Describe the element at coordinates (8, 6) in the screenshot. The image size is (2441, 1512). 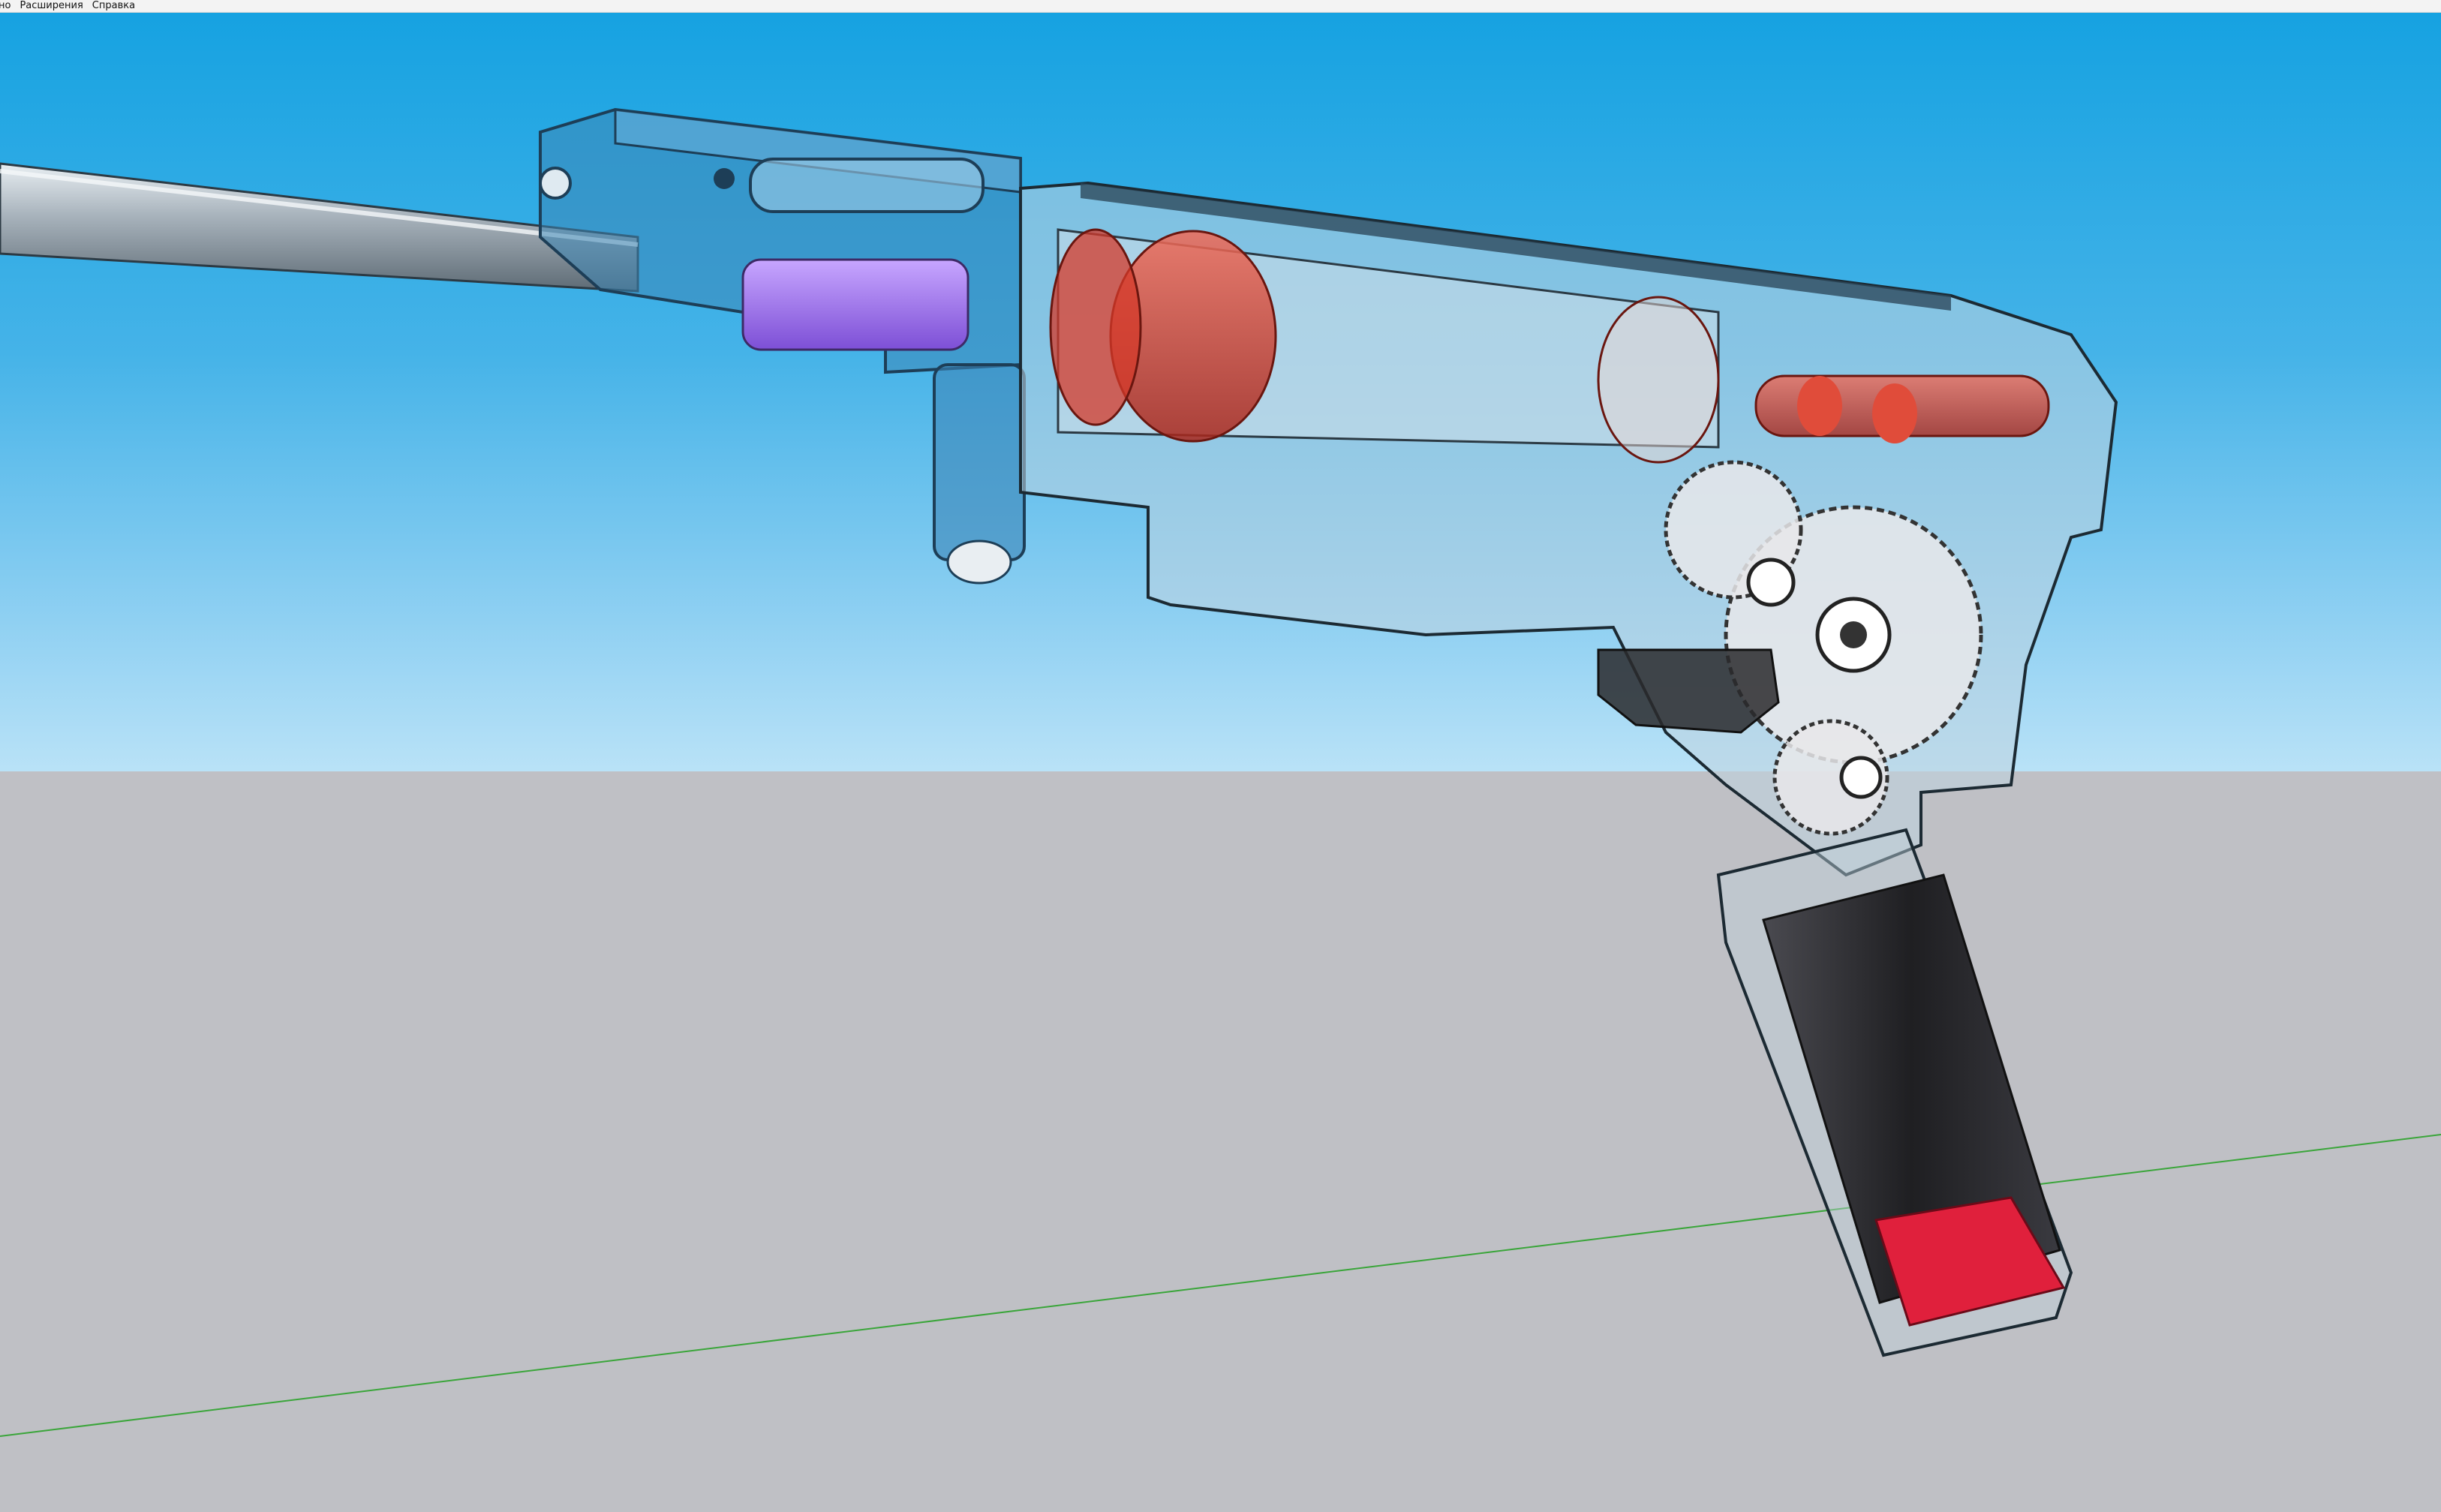
I see `menu-item-window: но` at that location.